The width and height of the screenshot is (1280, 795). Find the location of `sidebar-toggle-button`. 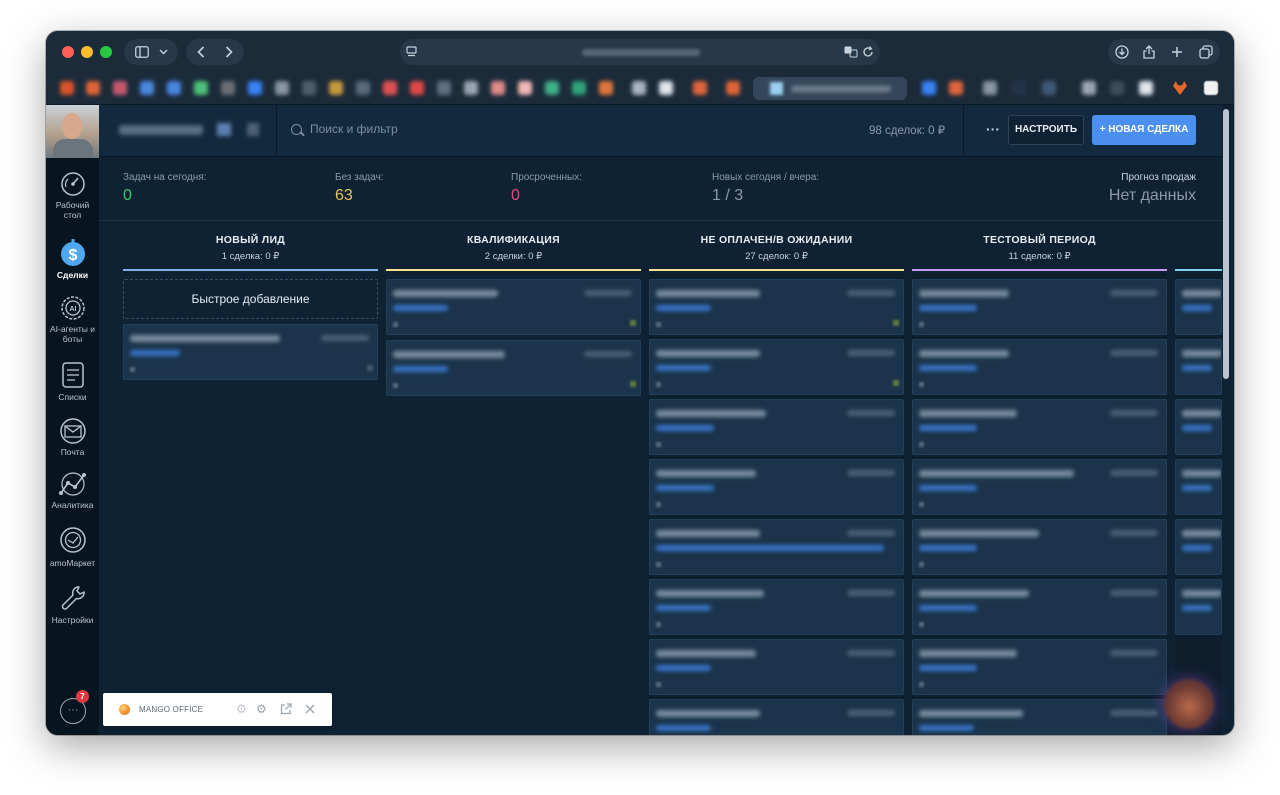

sidebar-toggle-button is located at coordinates (151, 52).